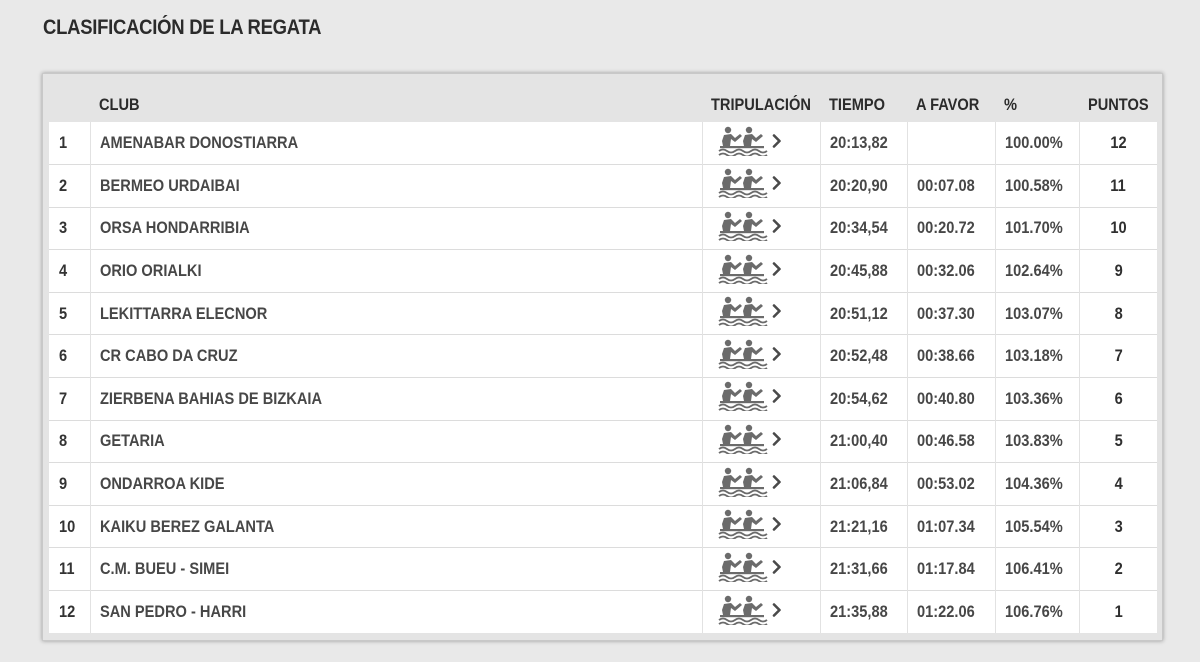  I want to click on gap-cell: 00:32.06, so click(951, 271).